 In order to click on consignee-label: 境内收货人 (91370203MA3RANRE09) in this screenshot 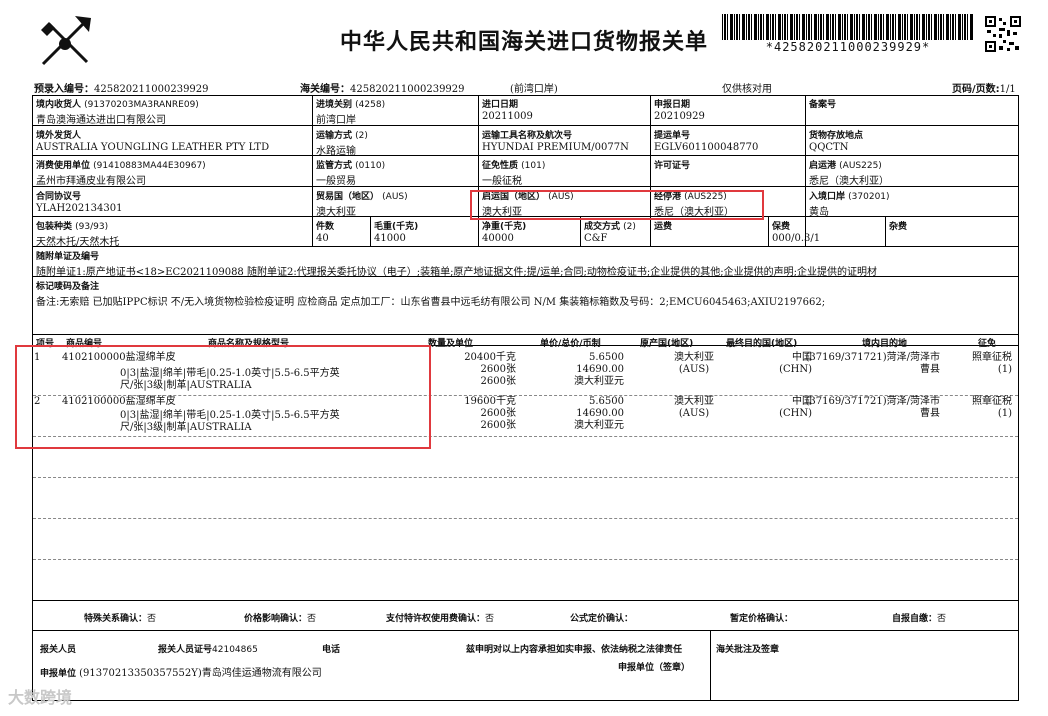, I will do `click(117, 105)`.